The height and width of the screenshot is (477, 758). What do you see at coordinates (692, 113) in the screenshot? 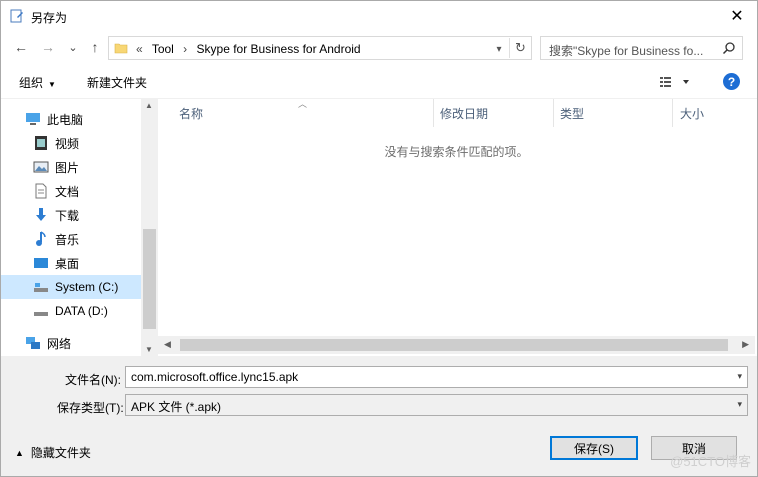
I see `column-size: 大小` at bounding box center [692, 113].